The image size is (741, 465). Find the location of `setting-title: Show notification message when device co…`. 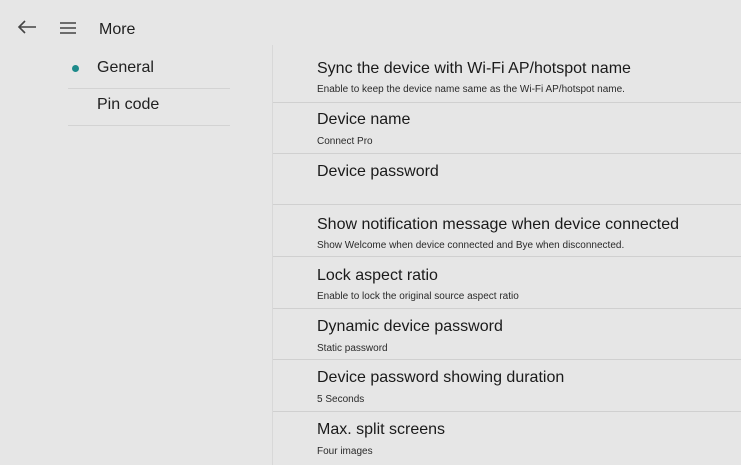

setting-title: Show notification message when device co… is located at coordinates (498, 224).